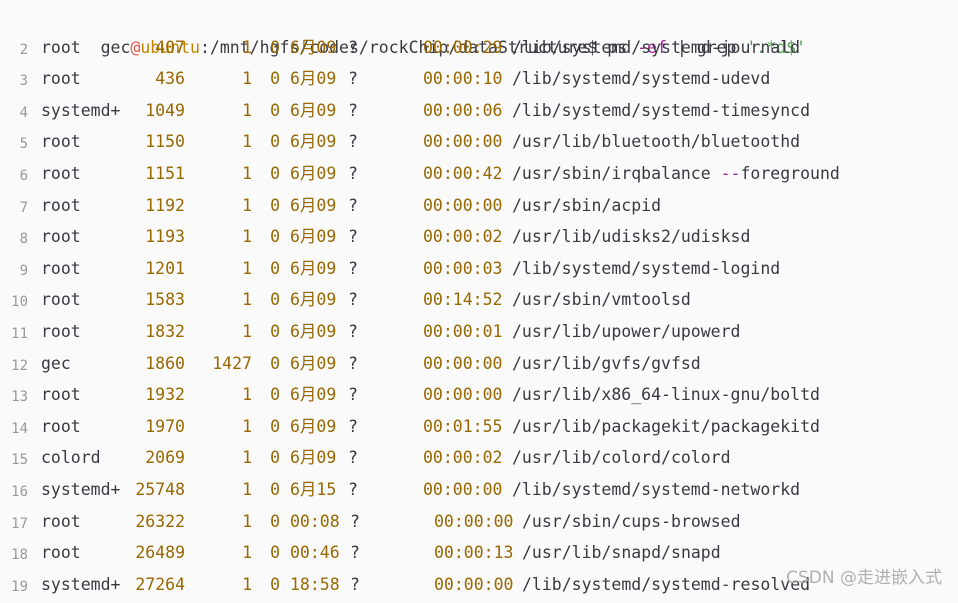  Describe the element at coordinates (313, 490) in the screenshot. I see `process-start-time: 6月15` at that location.